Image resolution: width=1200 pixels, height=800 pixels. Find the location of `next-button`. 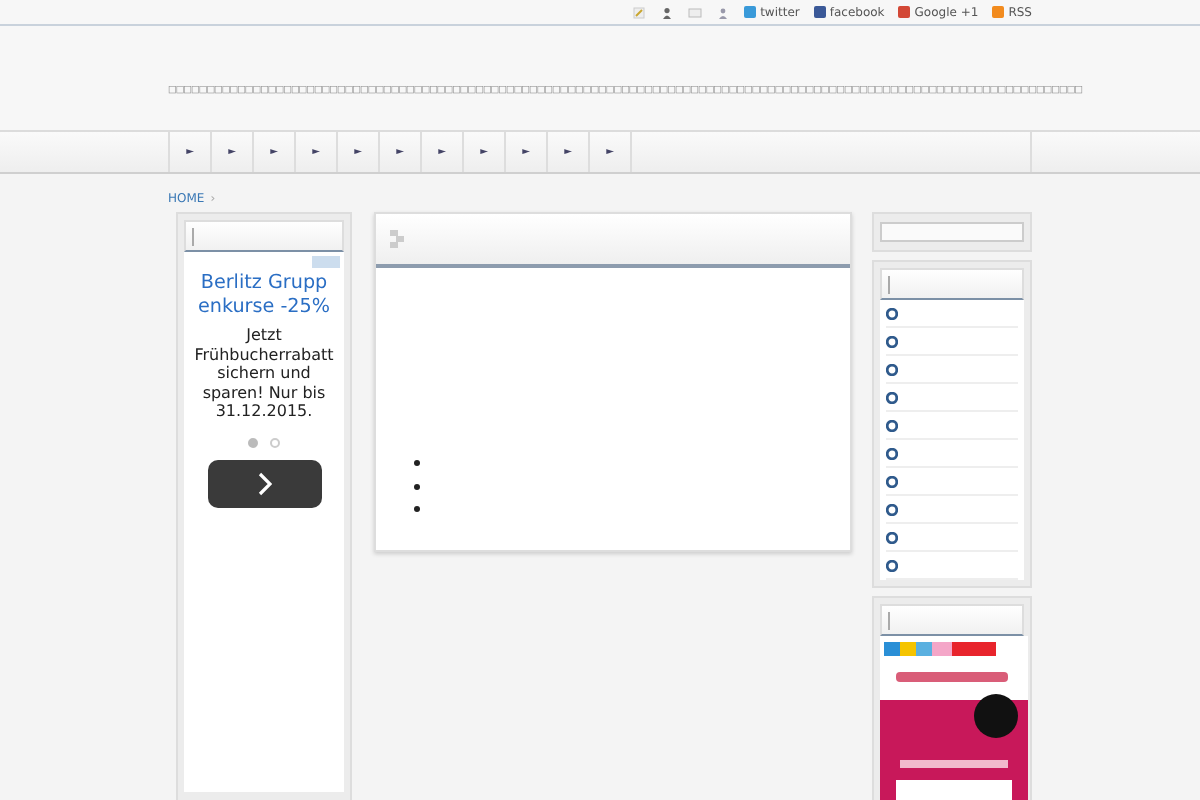

next-button is located at coordinates (264, 483).